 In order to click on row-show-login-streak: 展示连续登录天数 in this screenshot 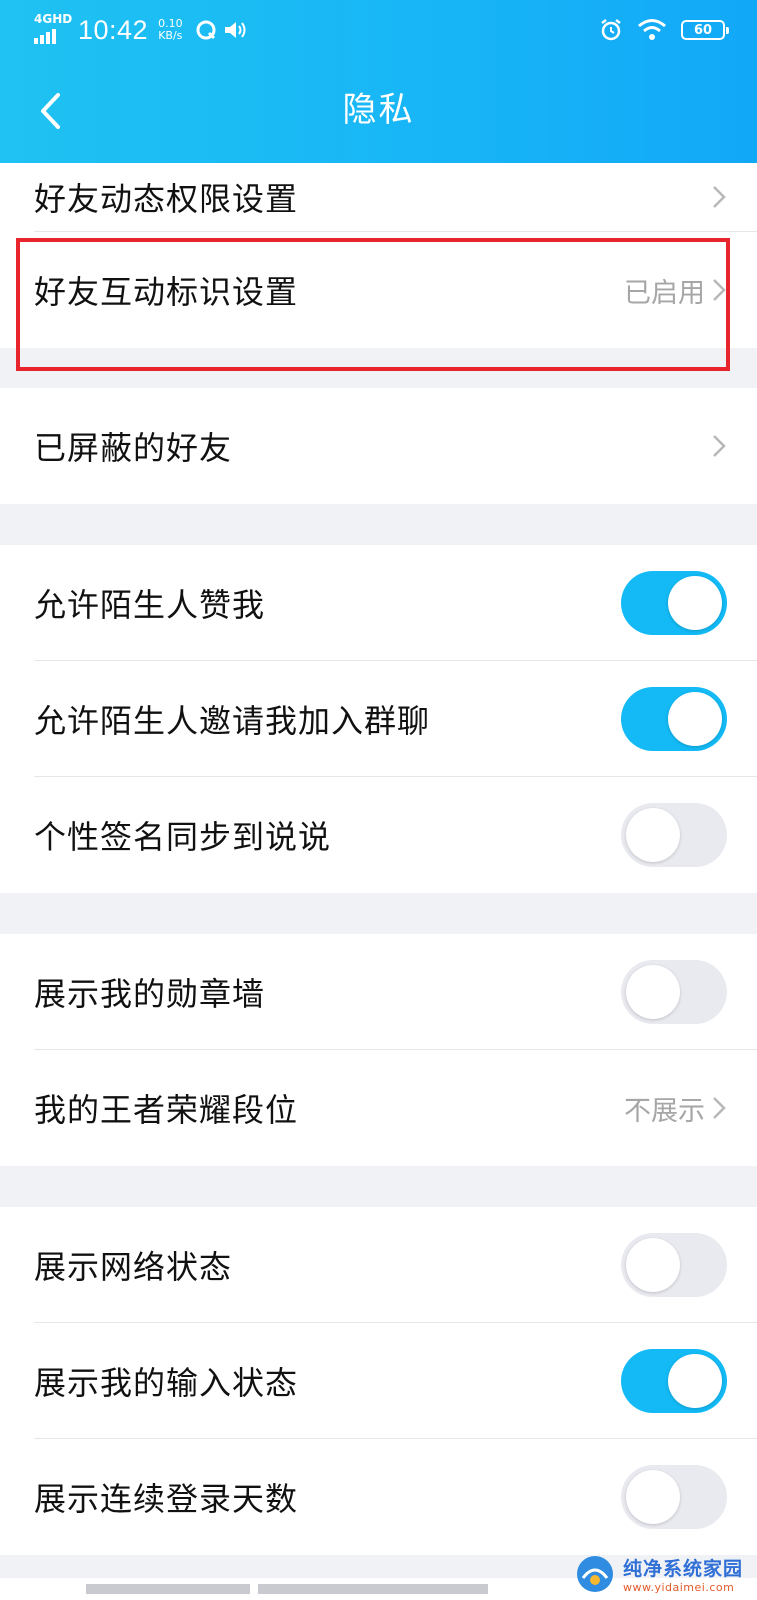, I will do `click(378, 1497)`.